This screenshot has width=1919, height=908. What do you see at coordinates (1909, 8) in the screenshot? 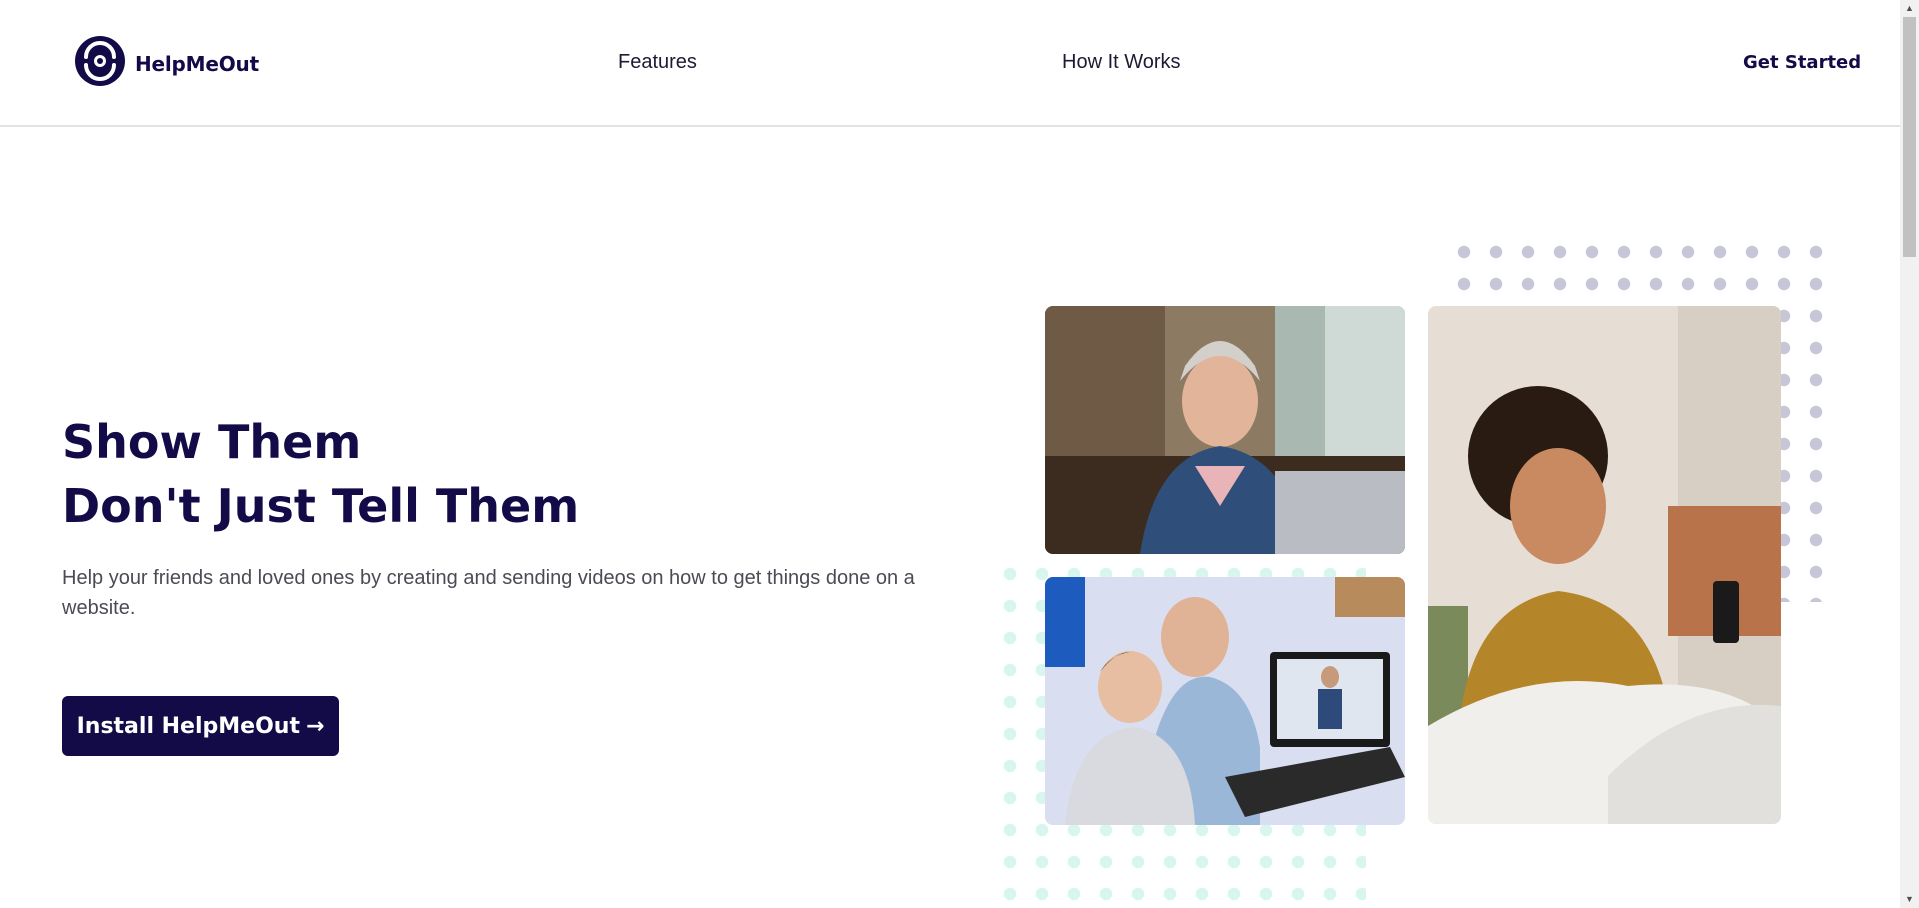
I see `scroll-up-icon: ▲` at bounding box center [1909, 8].